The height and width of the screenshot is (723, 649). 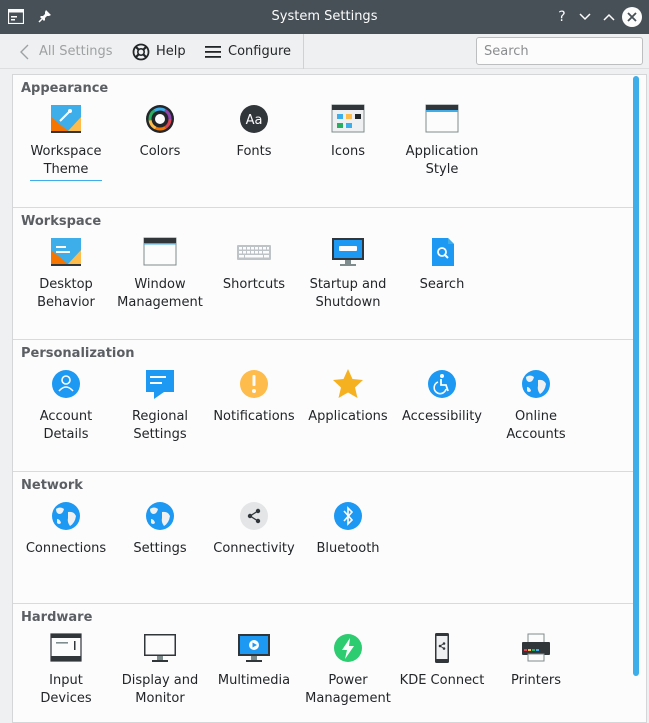 What do you see at coordinates (254, 284) in the screenshot?
I see `item-label: Shortcuts` at bounding box center [254, 284].